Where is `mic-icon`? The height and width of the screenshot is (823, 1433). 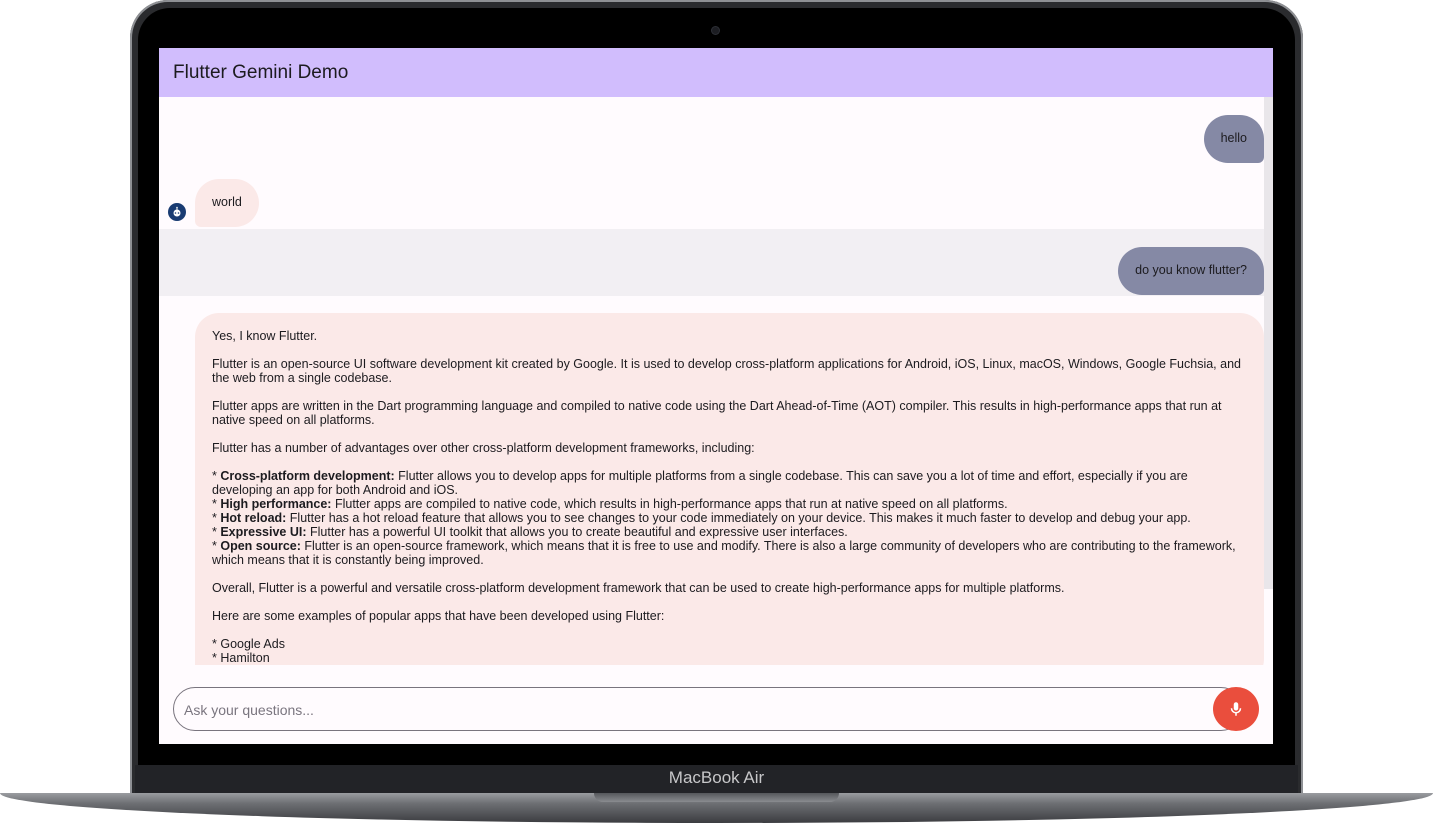 mic-icon is located at coordinates (1236, 709).